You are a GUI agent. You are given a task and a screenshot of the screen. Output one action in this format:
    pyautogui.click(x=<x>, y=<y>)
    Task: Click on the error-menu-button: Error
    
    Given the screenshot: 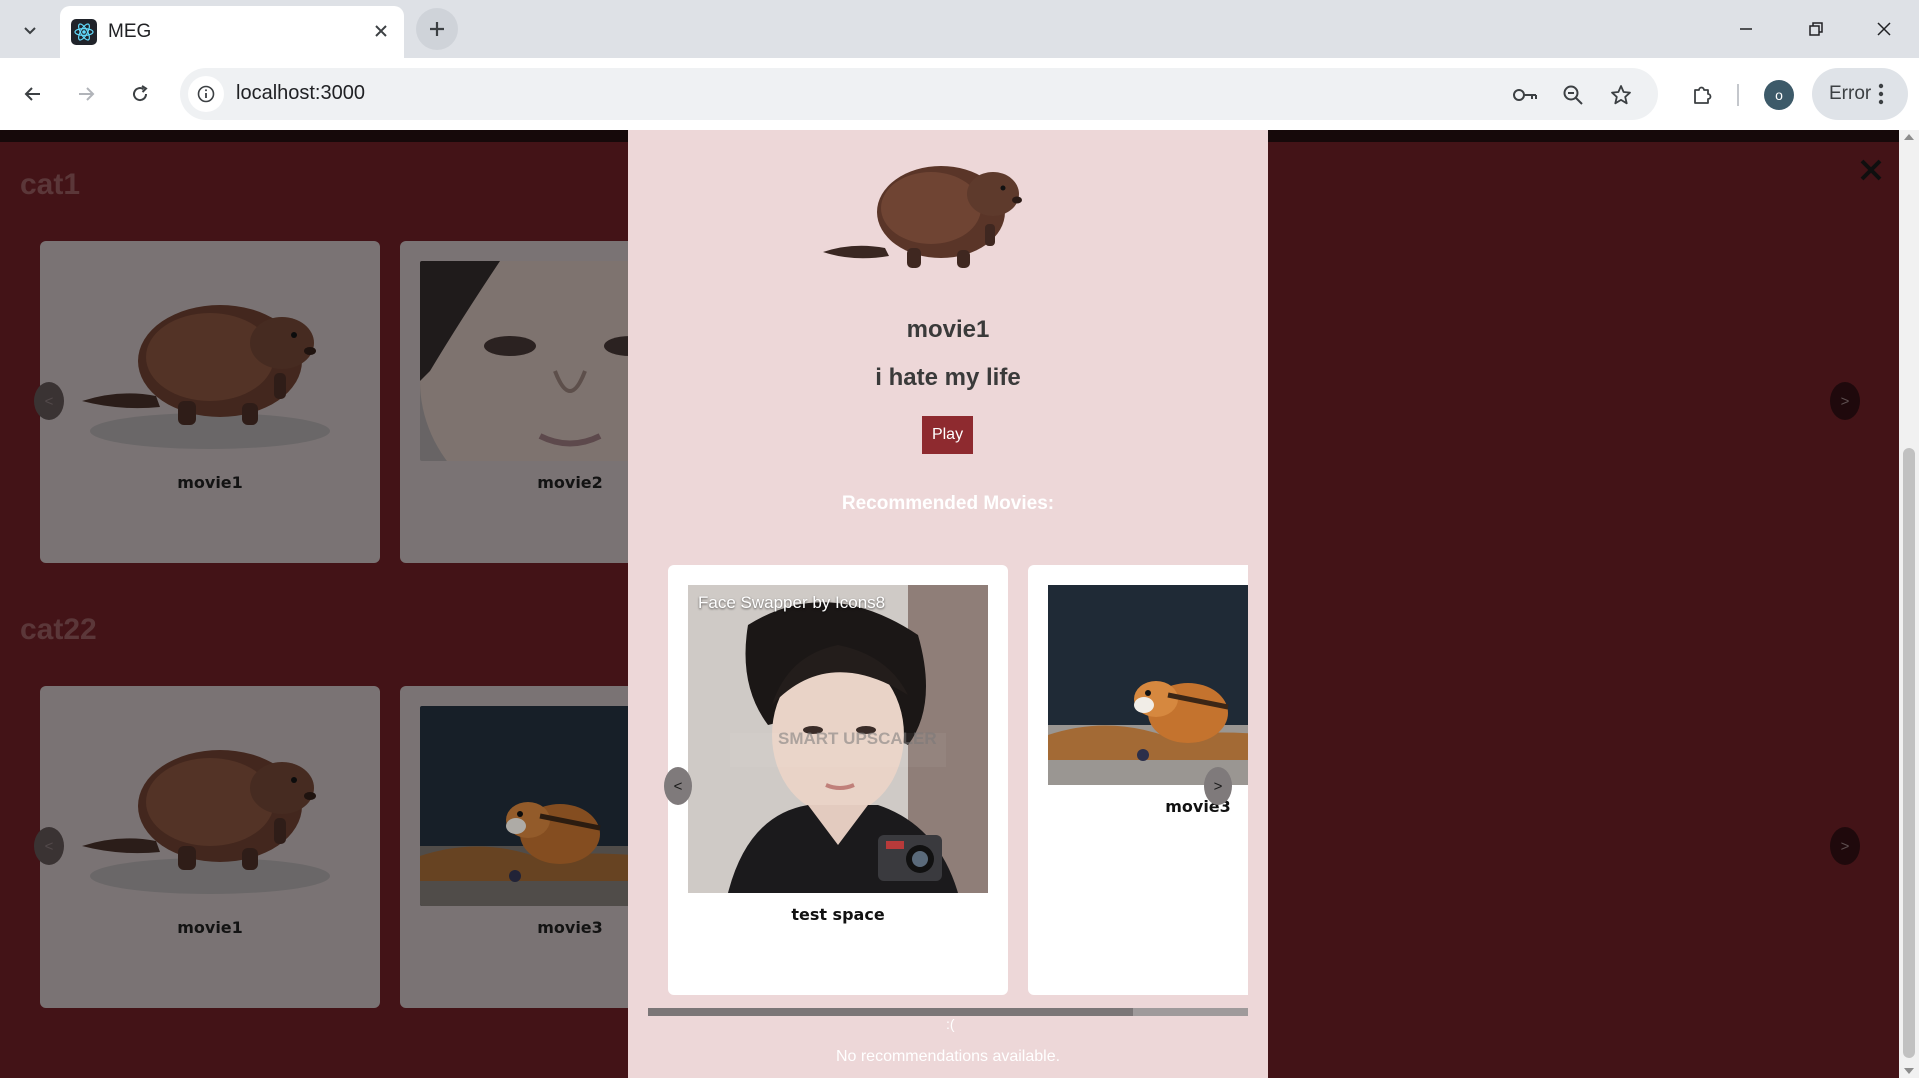 What is the action you would take?
    pyautogui.click(x=1860, y=94)
    